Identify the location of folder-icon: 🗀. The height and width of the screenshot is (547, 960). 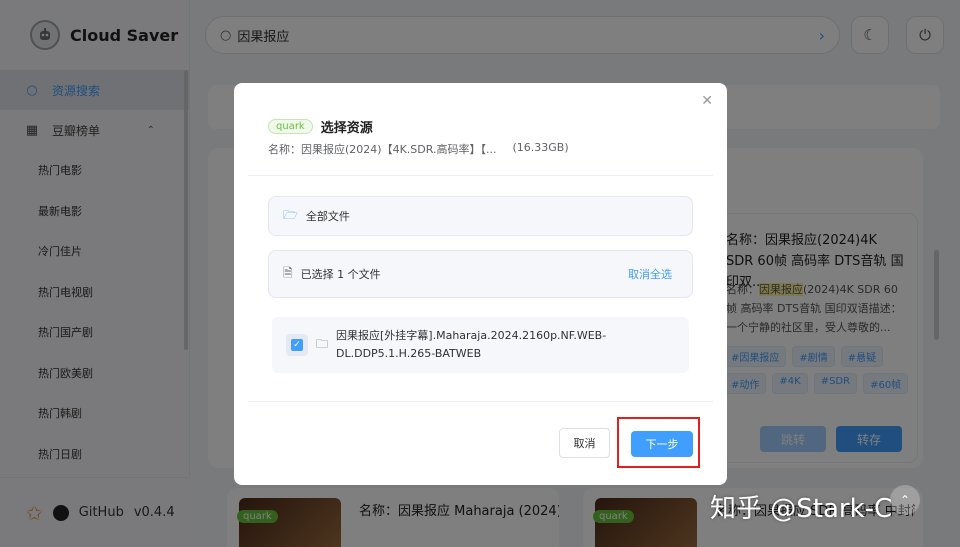
(322, 343).